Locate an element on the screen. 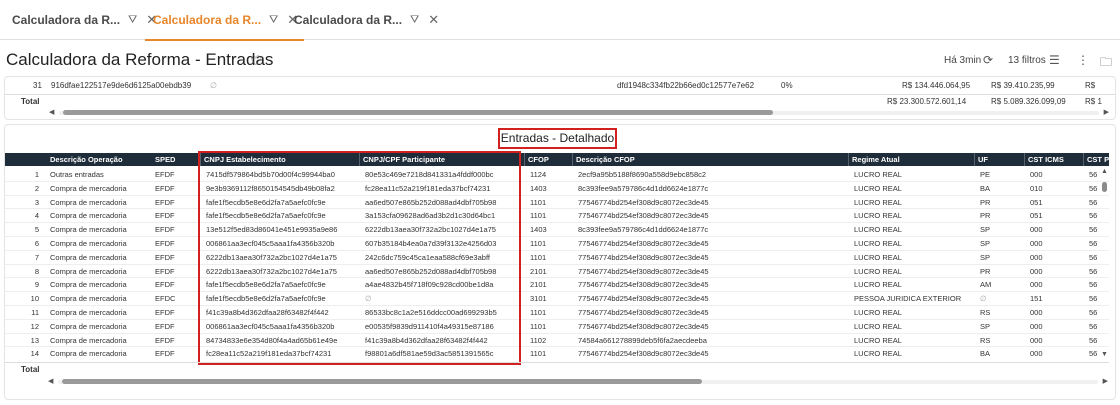 The width and height of the screenshot is (1120, 405). column-header: Descrição CFOP is located at coordinates (603, 159).